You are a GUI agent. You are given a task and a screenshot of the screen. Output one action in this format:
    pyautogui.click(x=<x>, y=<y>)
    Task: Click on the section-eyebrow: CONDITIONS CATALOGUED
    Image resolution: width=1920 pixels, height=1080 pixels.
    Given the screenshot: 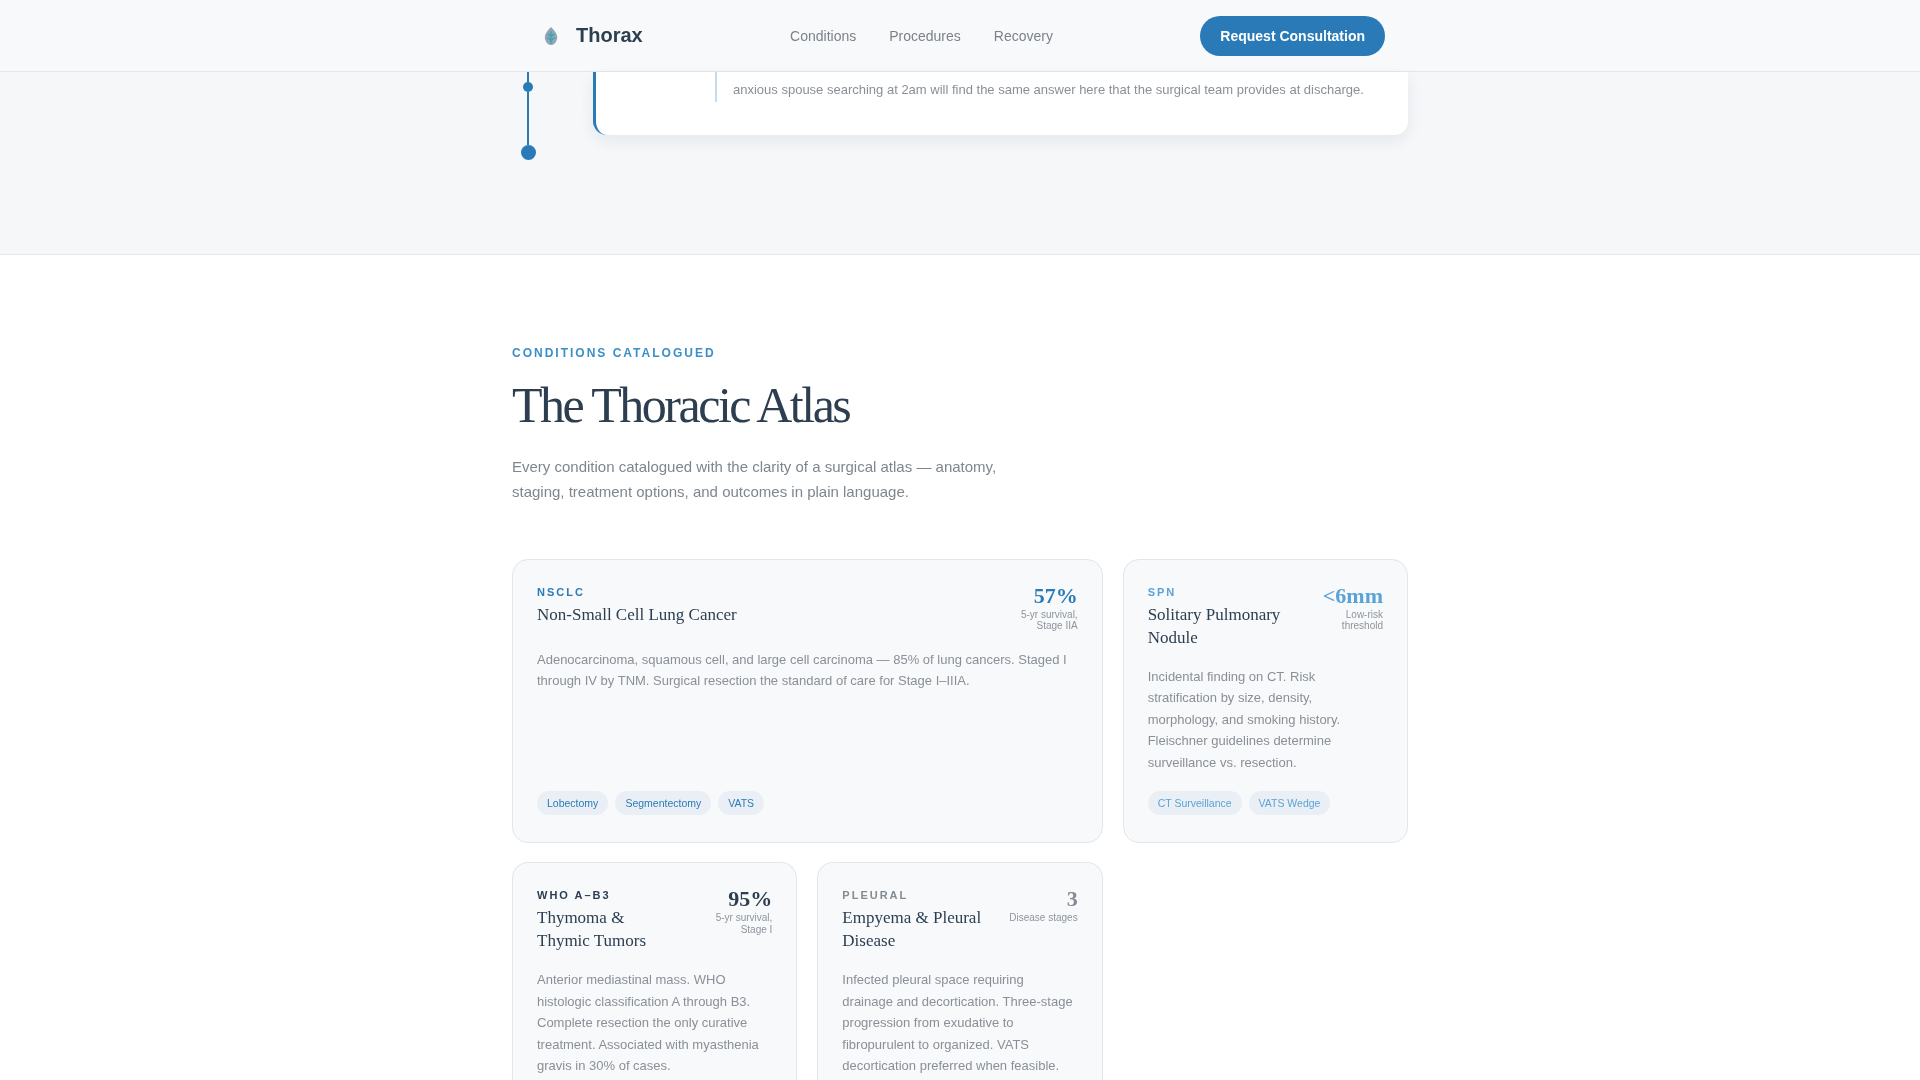 What is the action you would take?
    pyautogui.click(x=614, y=353)
    